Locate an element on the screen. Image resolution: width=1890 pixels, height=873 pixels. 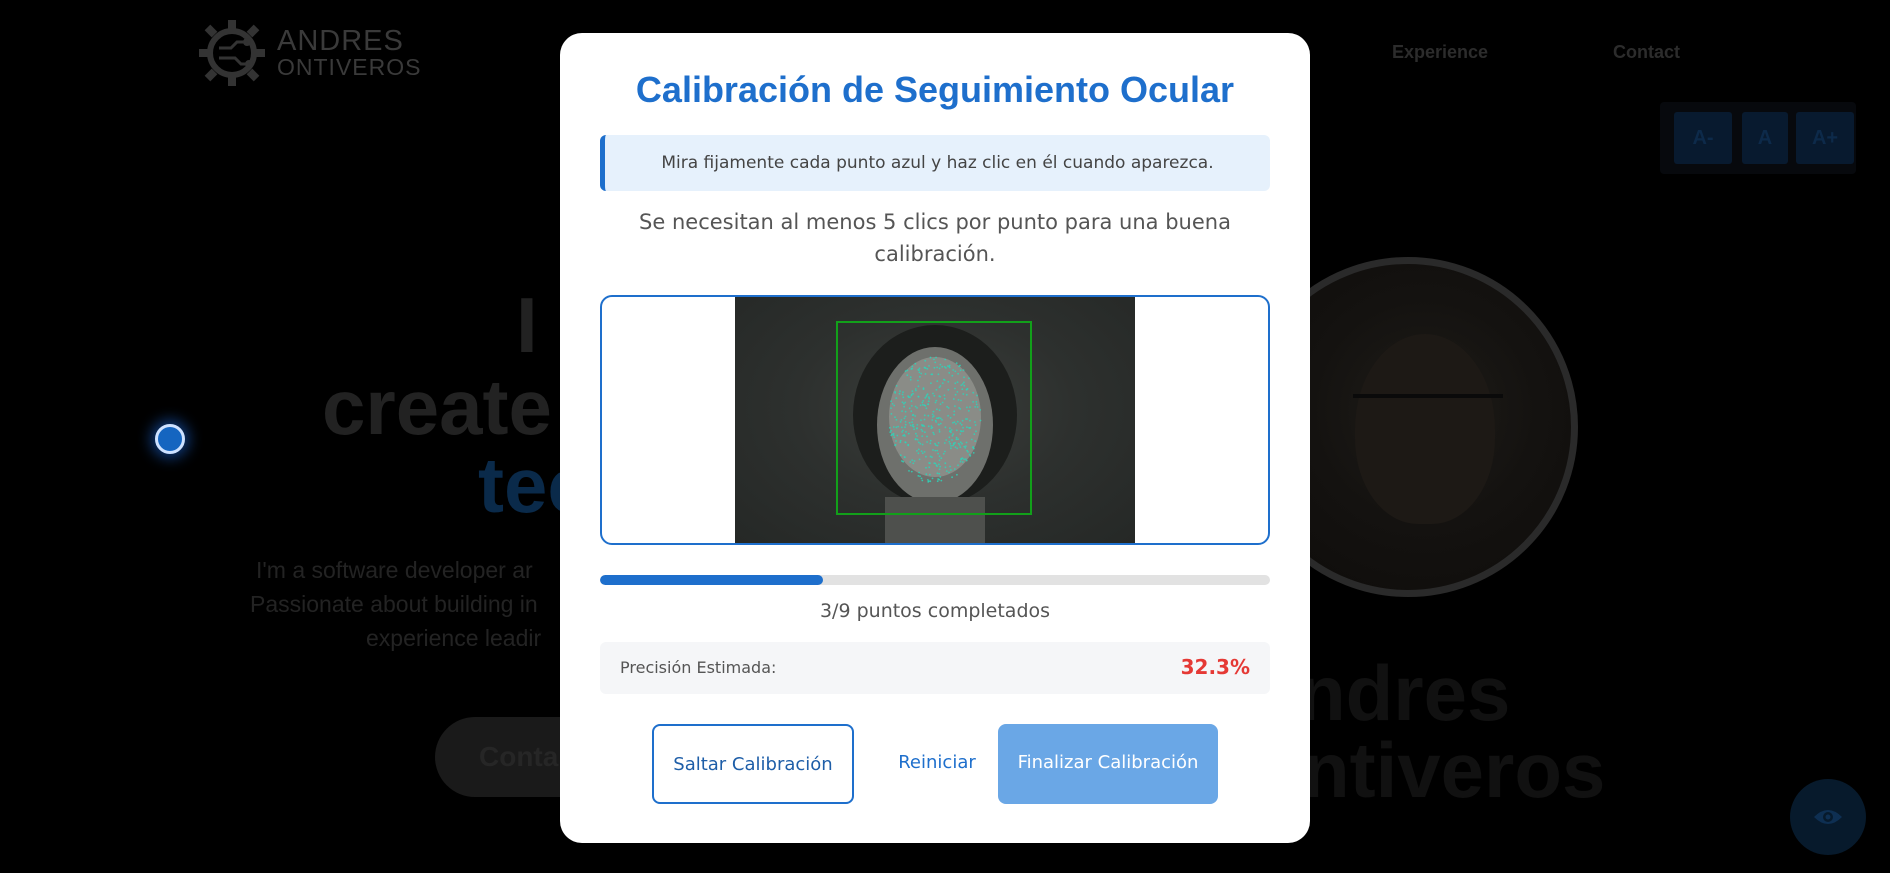
precision-label: Precisión Estimada: is located at coordinates (698, 667).